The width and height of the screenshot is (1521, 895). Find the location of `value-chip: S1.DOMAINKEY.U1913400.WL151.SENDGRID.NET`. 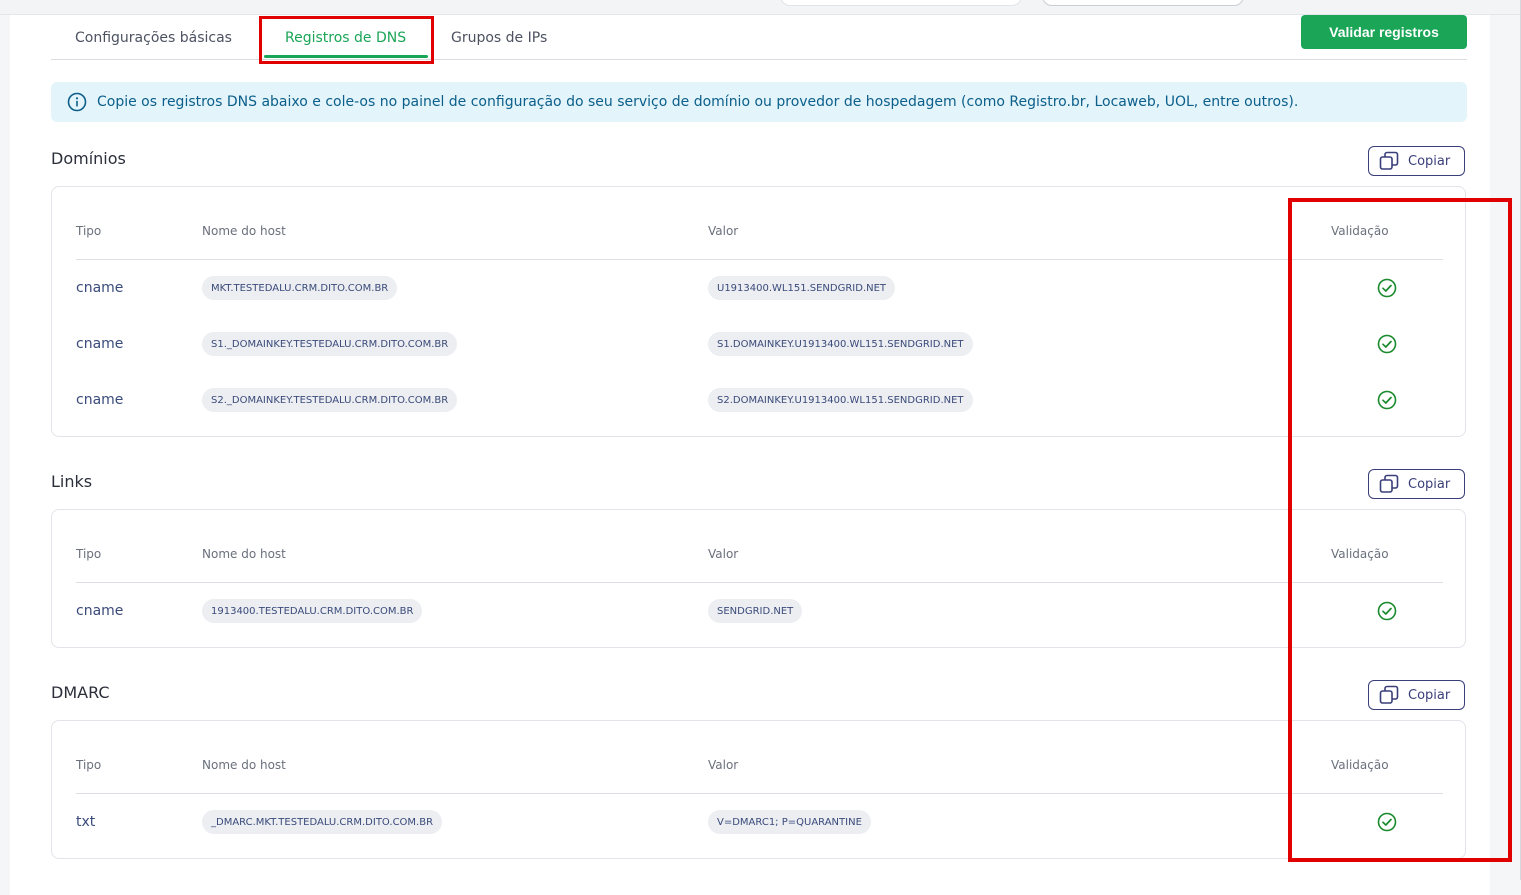

value-chip: S1.DOMAINKEY.U1913400.WL151.SENDGRID.NET is located at coordinates (840, 344).